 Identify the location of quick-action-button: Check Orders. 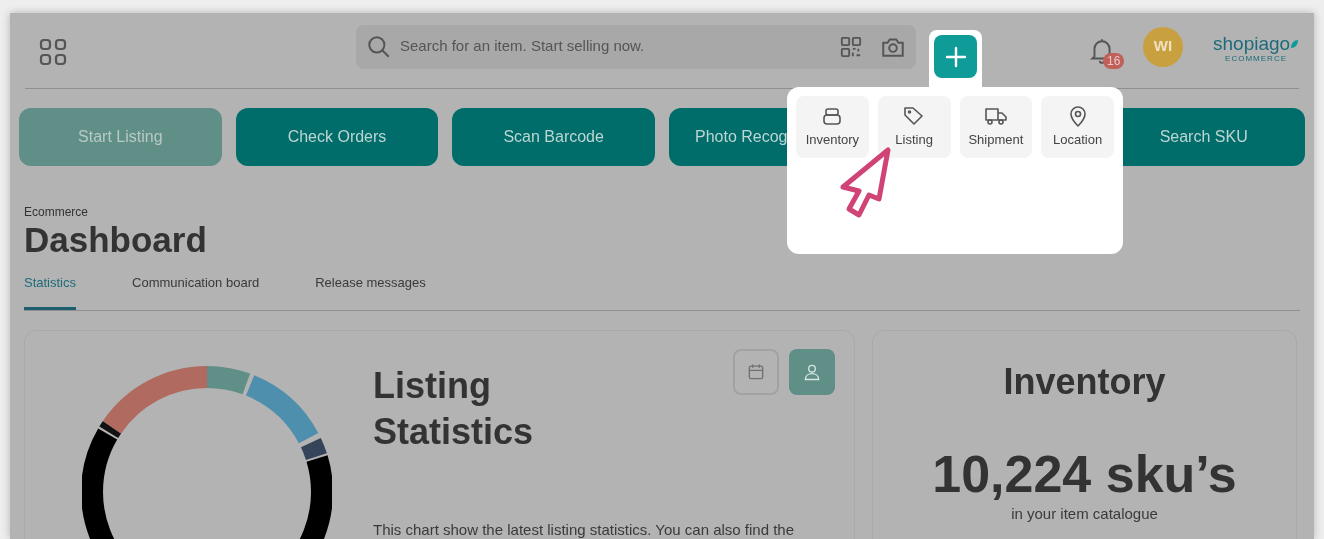
(337, 137).